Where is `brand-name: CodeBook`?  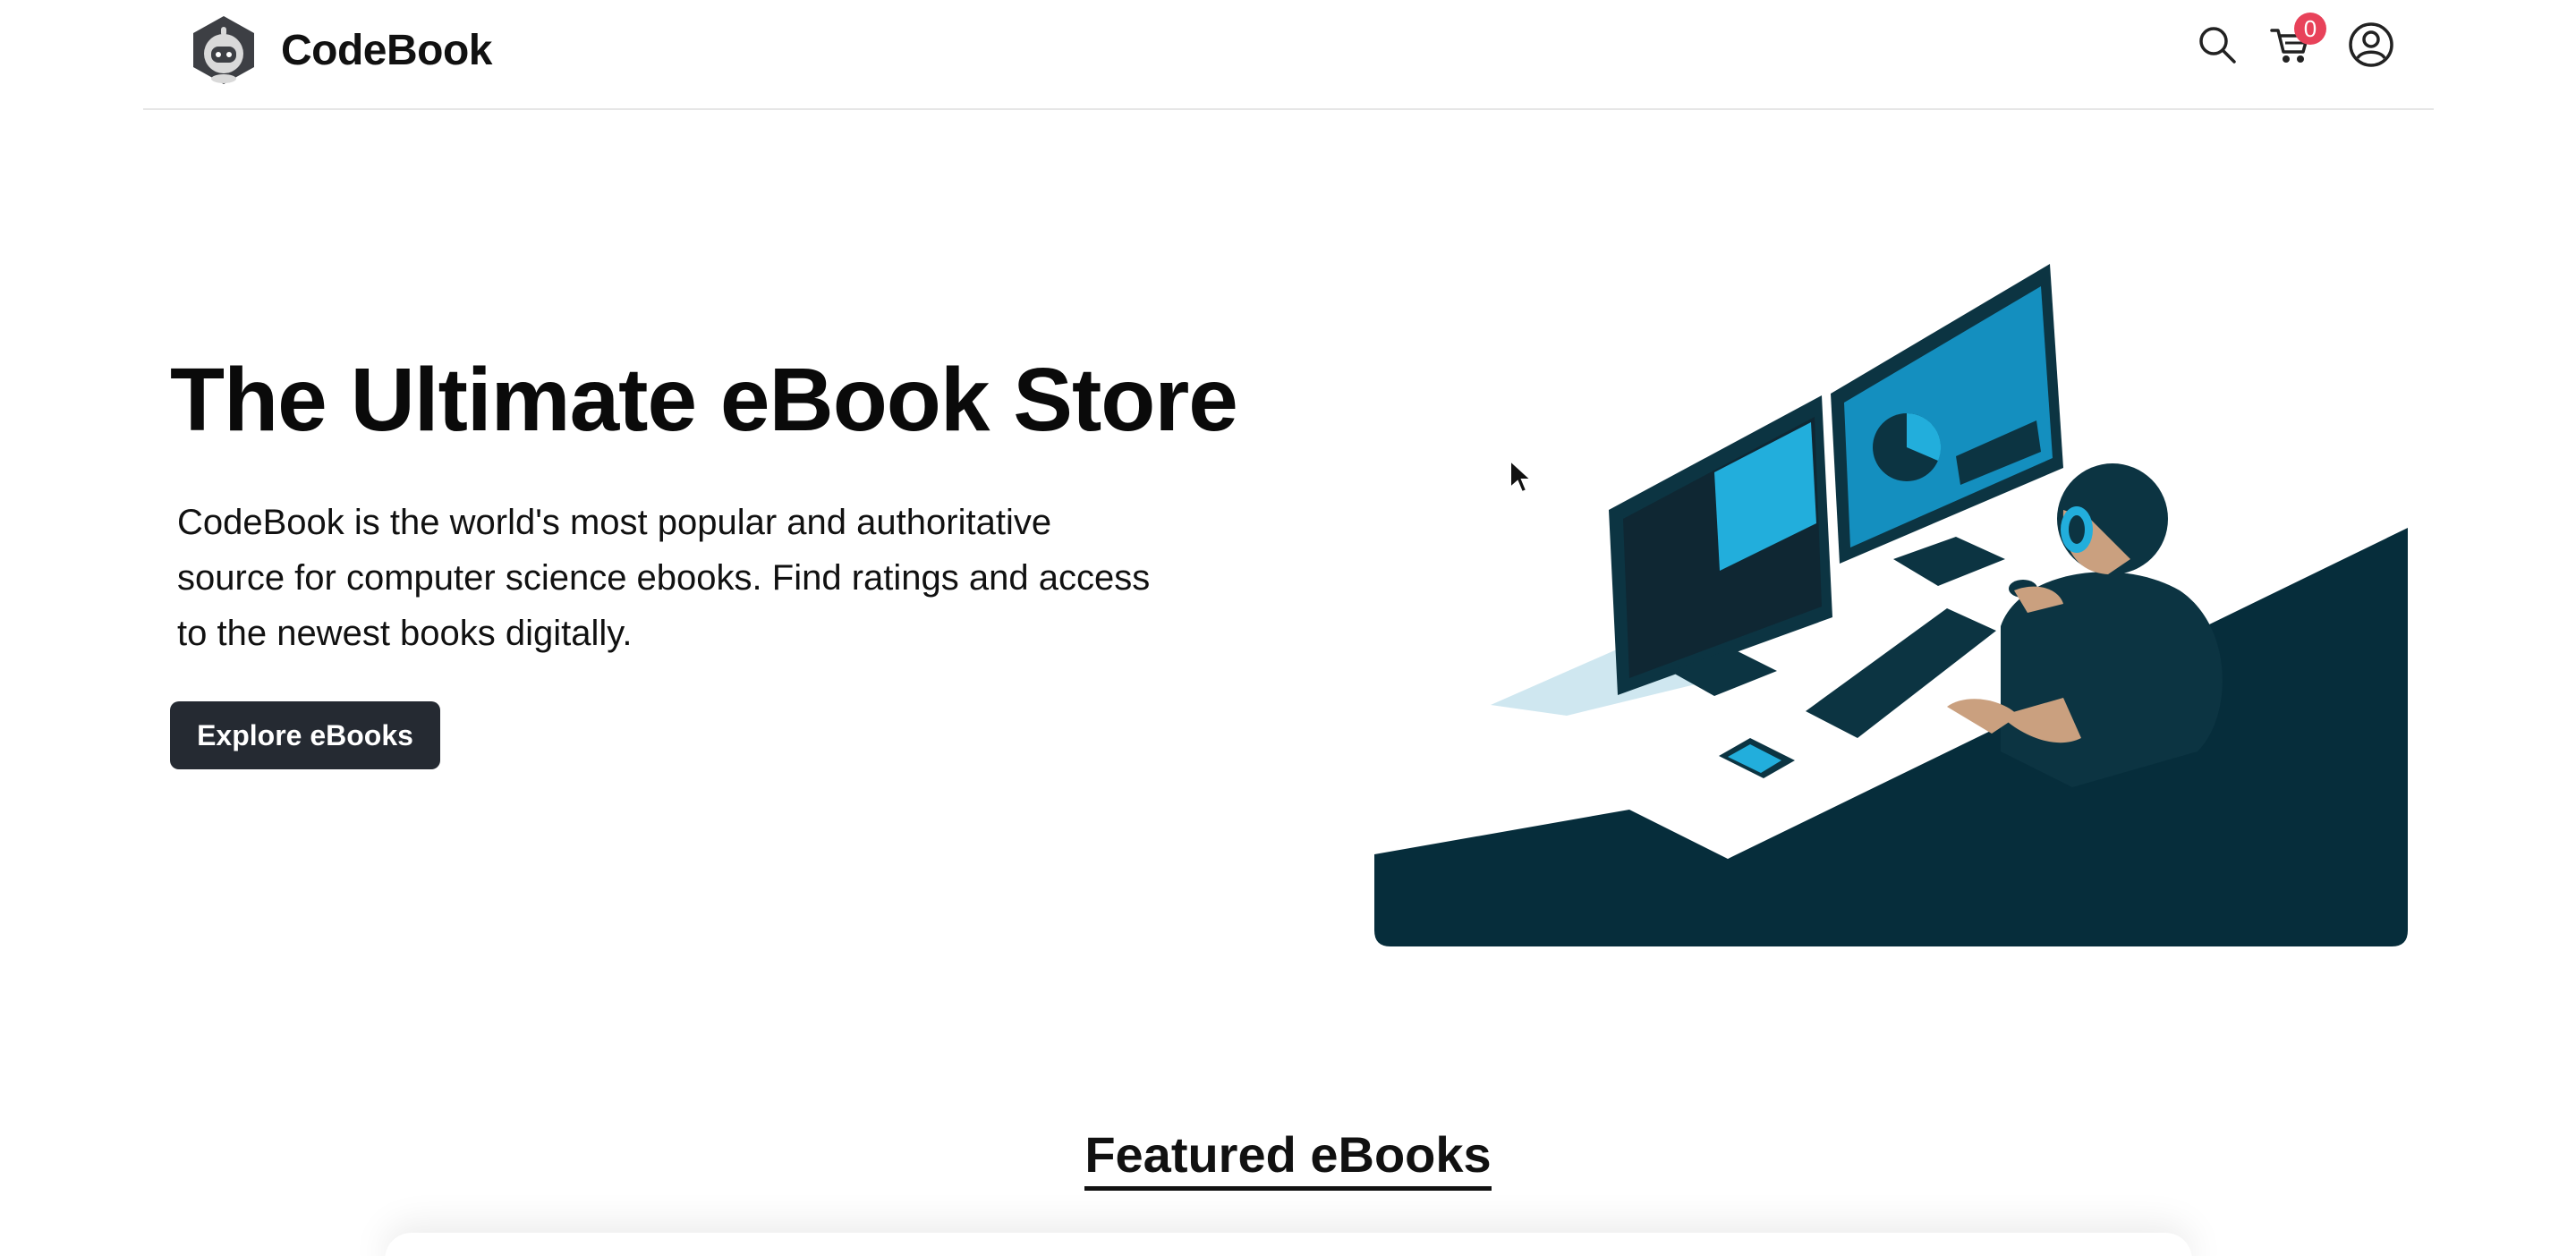
brand-name: CodeBook is located at coordinates (387, 50).